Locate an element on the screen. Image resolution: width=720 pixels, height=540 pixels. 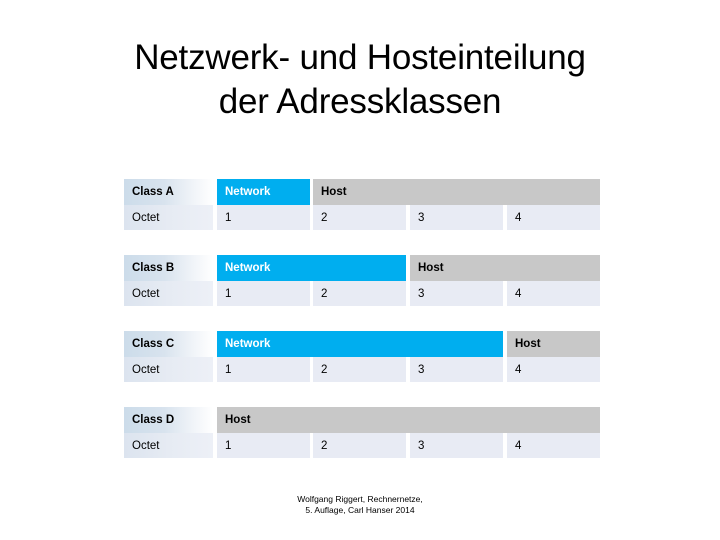
class-name-cell: Class A is located at coordinates (168, 192).